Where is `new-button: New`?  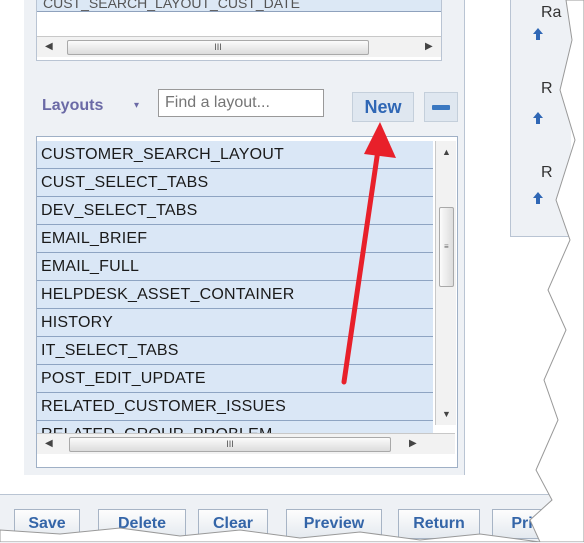 new-button: New is located at coordinates (383, 107).